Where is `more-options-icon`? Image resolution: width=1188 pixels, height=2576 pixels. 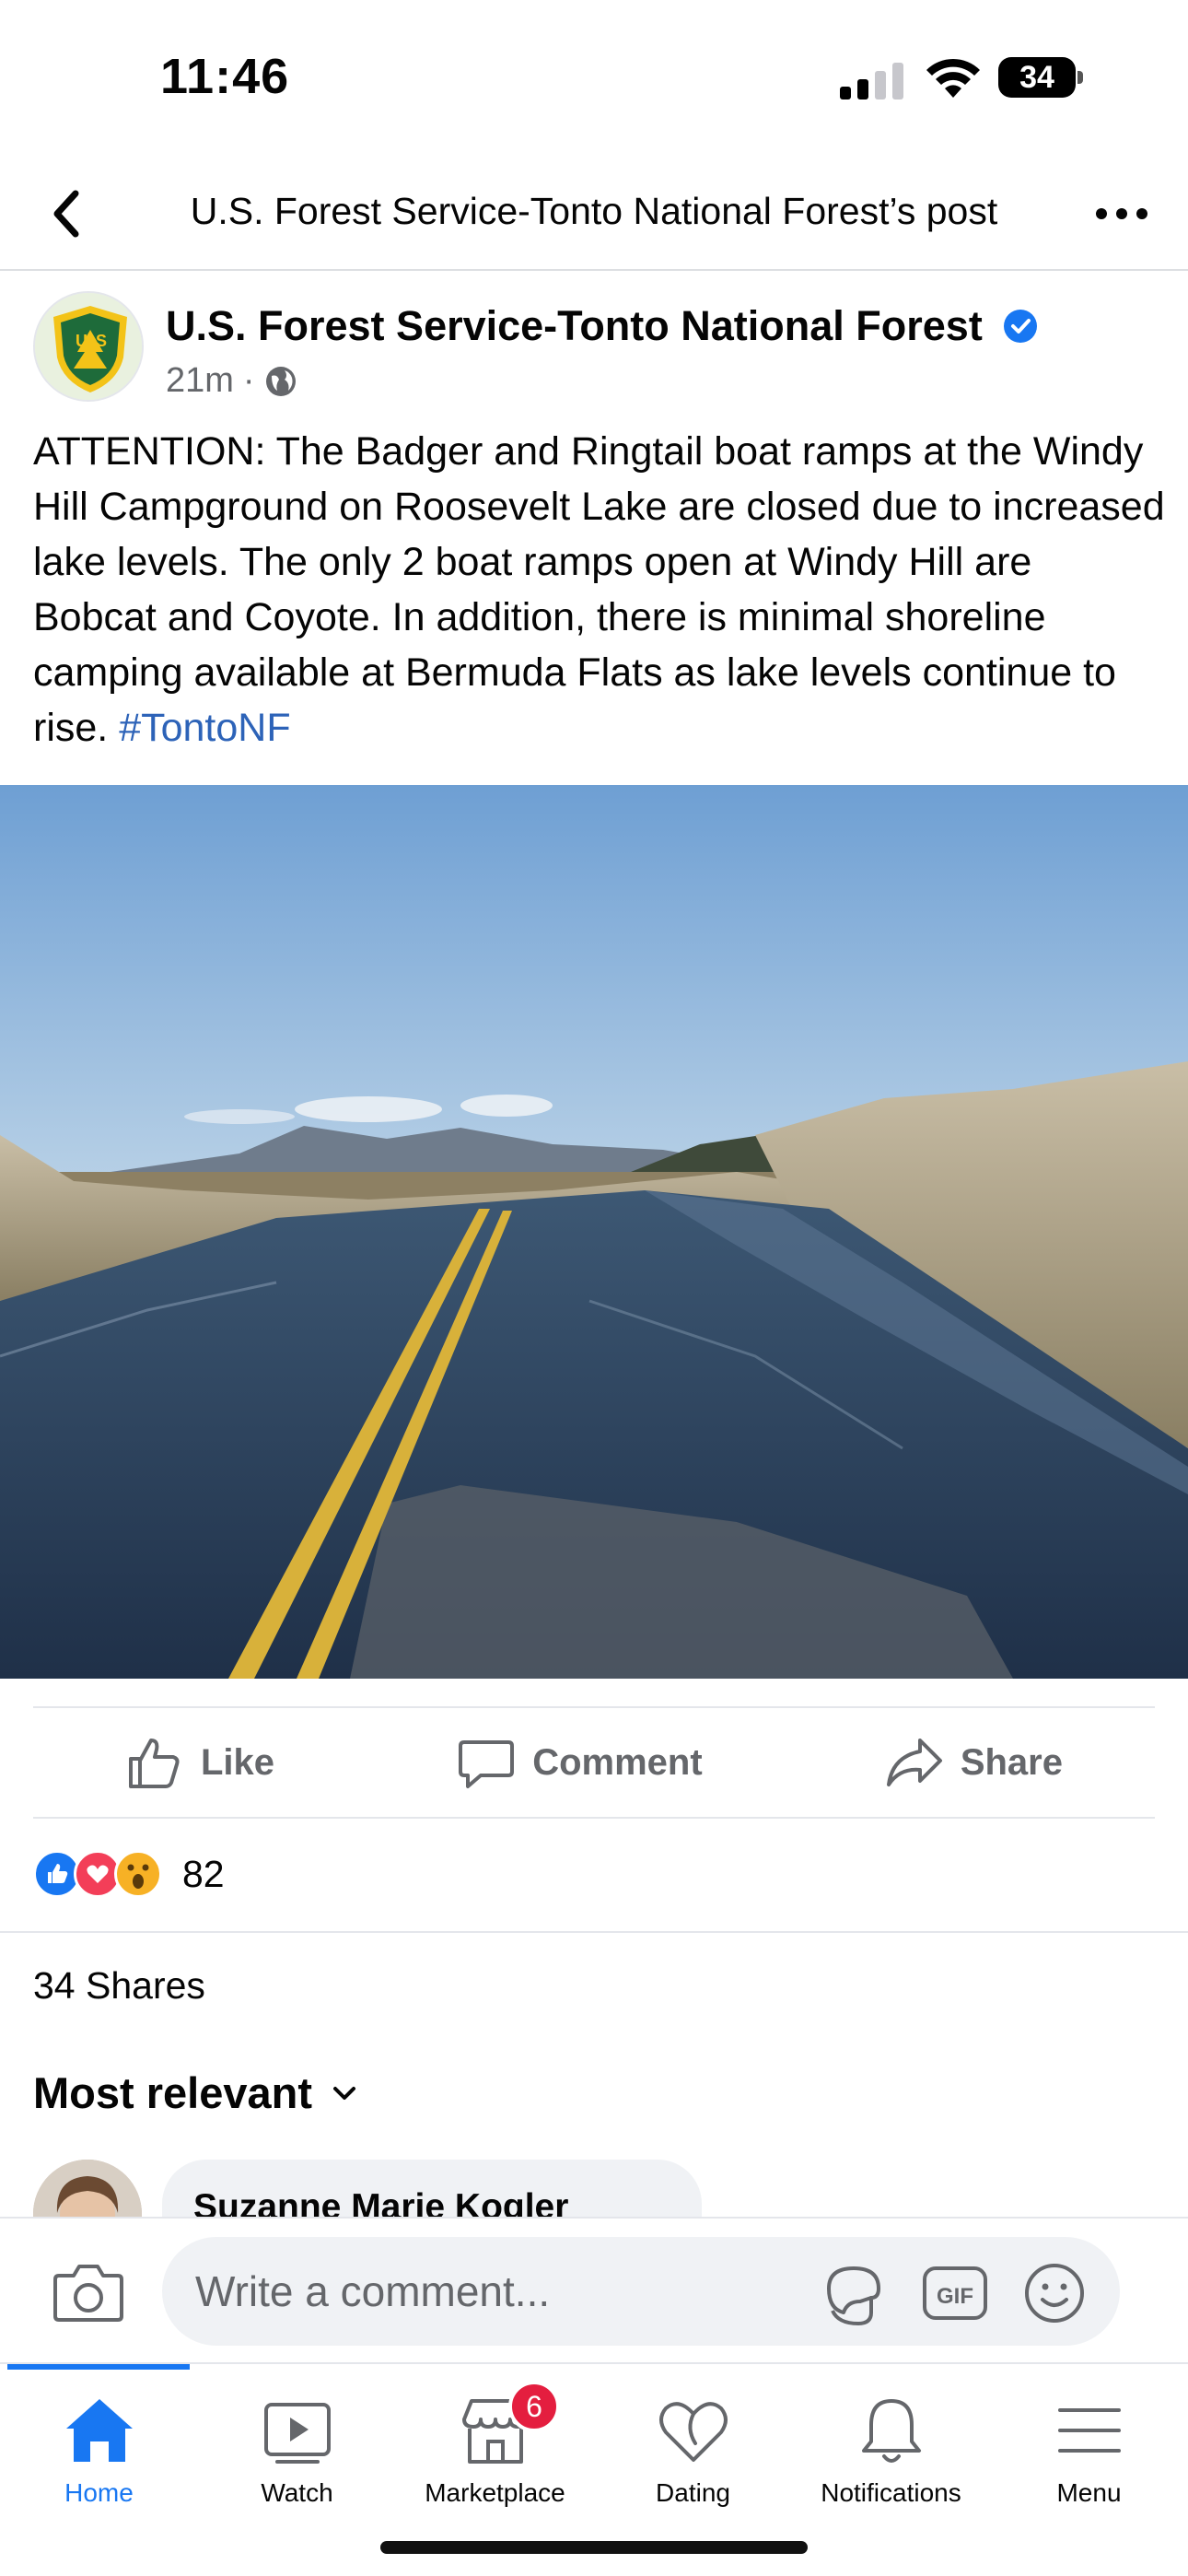
more-options-icon is located at coordinates (1121, 214).